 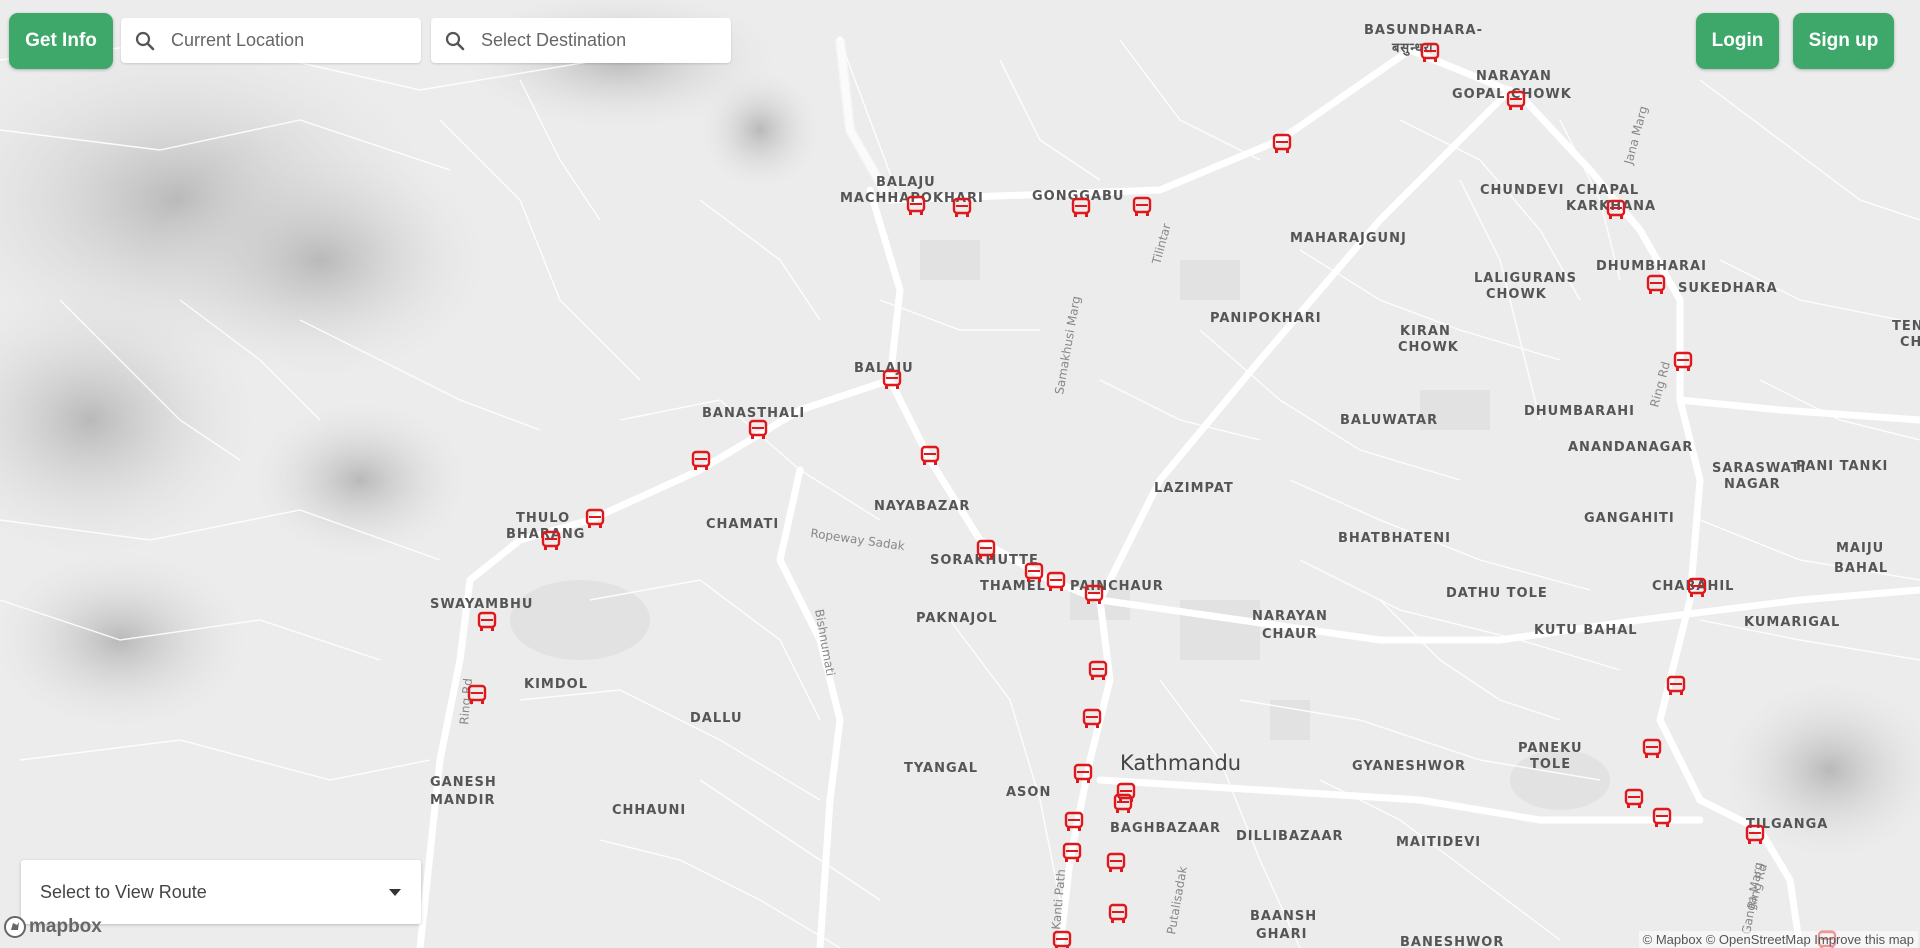 What do you see at coordinates (957, 618) in the screenshot?
I see `place-label: PAKNAJOL` at bounding box center [957, 618].